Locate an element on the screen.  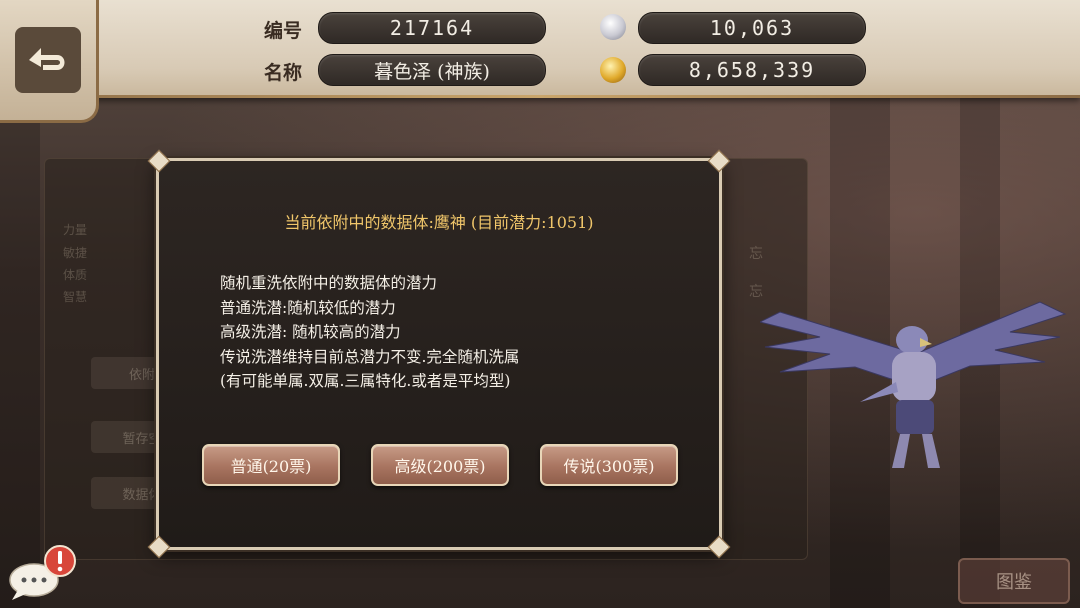
description-line: 随机重洗依附中的数据体的潜力 is located at coordinates (329, 283).